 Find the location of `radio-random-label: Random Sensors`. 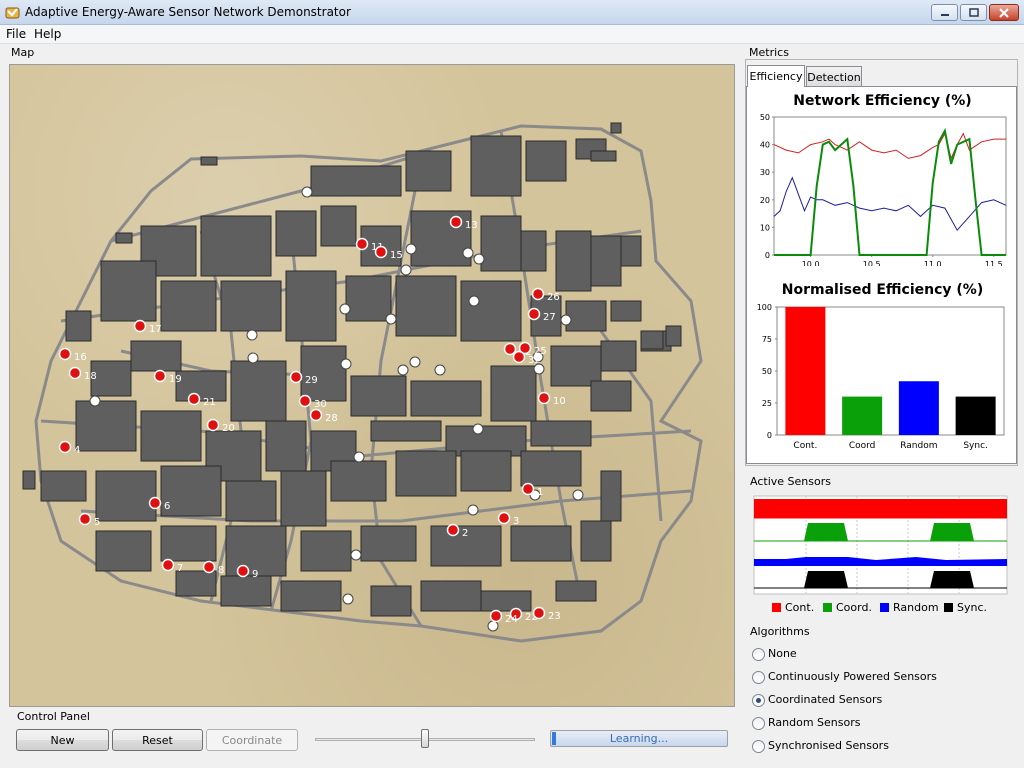

radio-random-label: Random Sensors is located at coordinates (814, 722).